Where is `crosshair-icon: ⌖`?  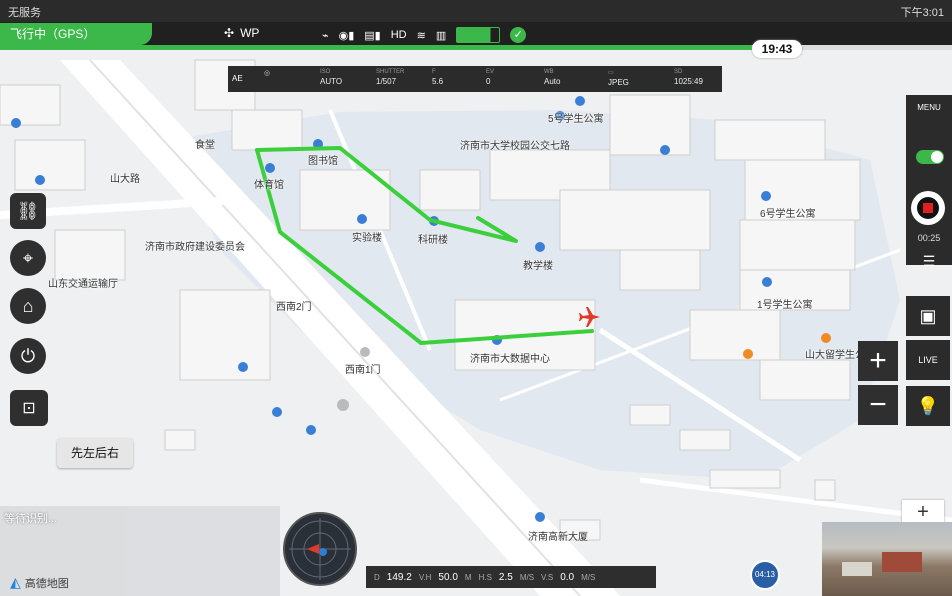
crosshair-icon: ⌖ is located at coordinates (28, 257).